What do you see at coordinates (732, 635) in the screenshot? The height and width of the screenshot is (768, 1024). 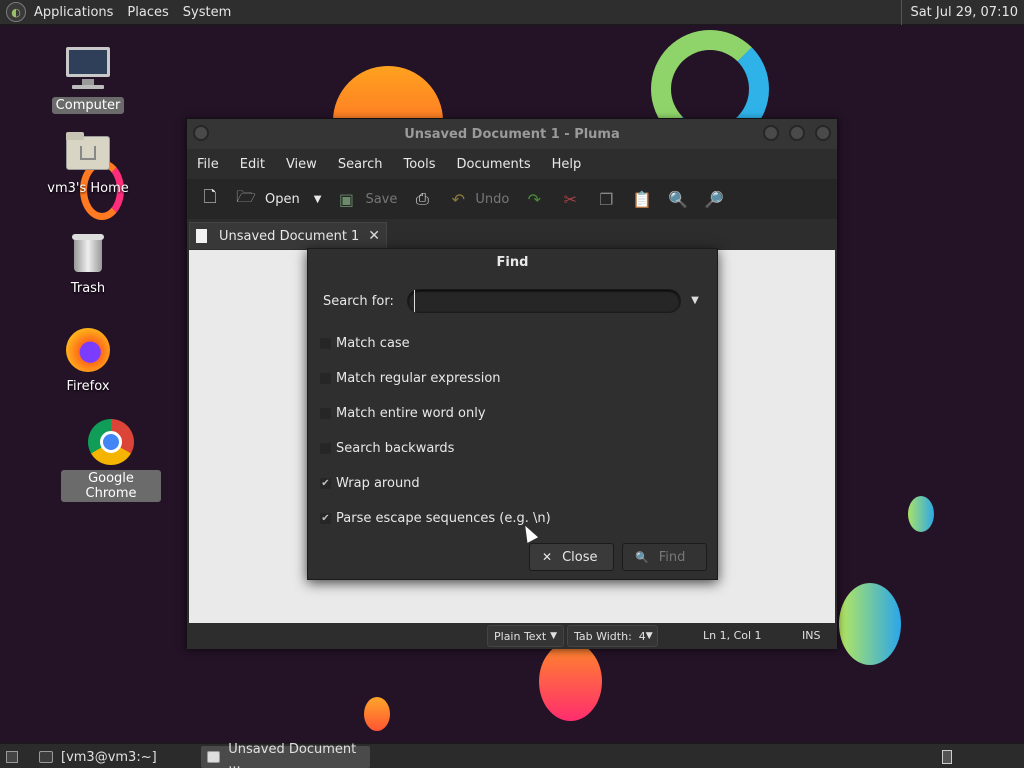 I see `cursor-position: Ln 1, Col 1` at bounding box center [732, 635].